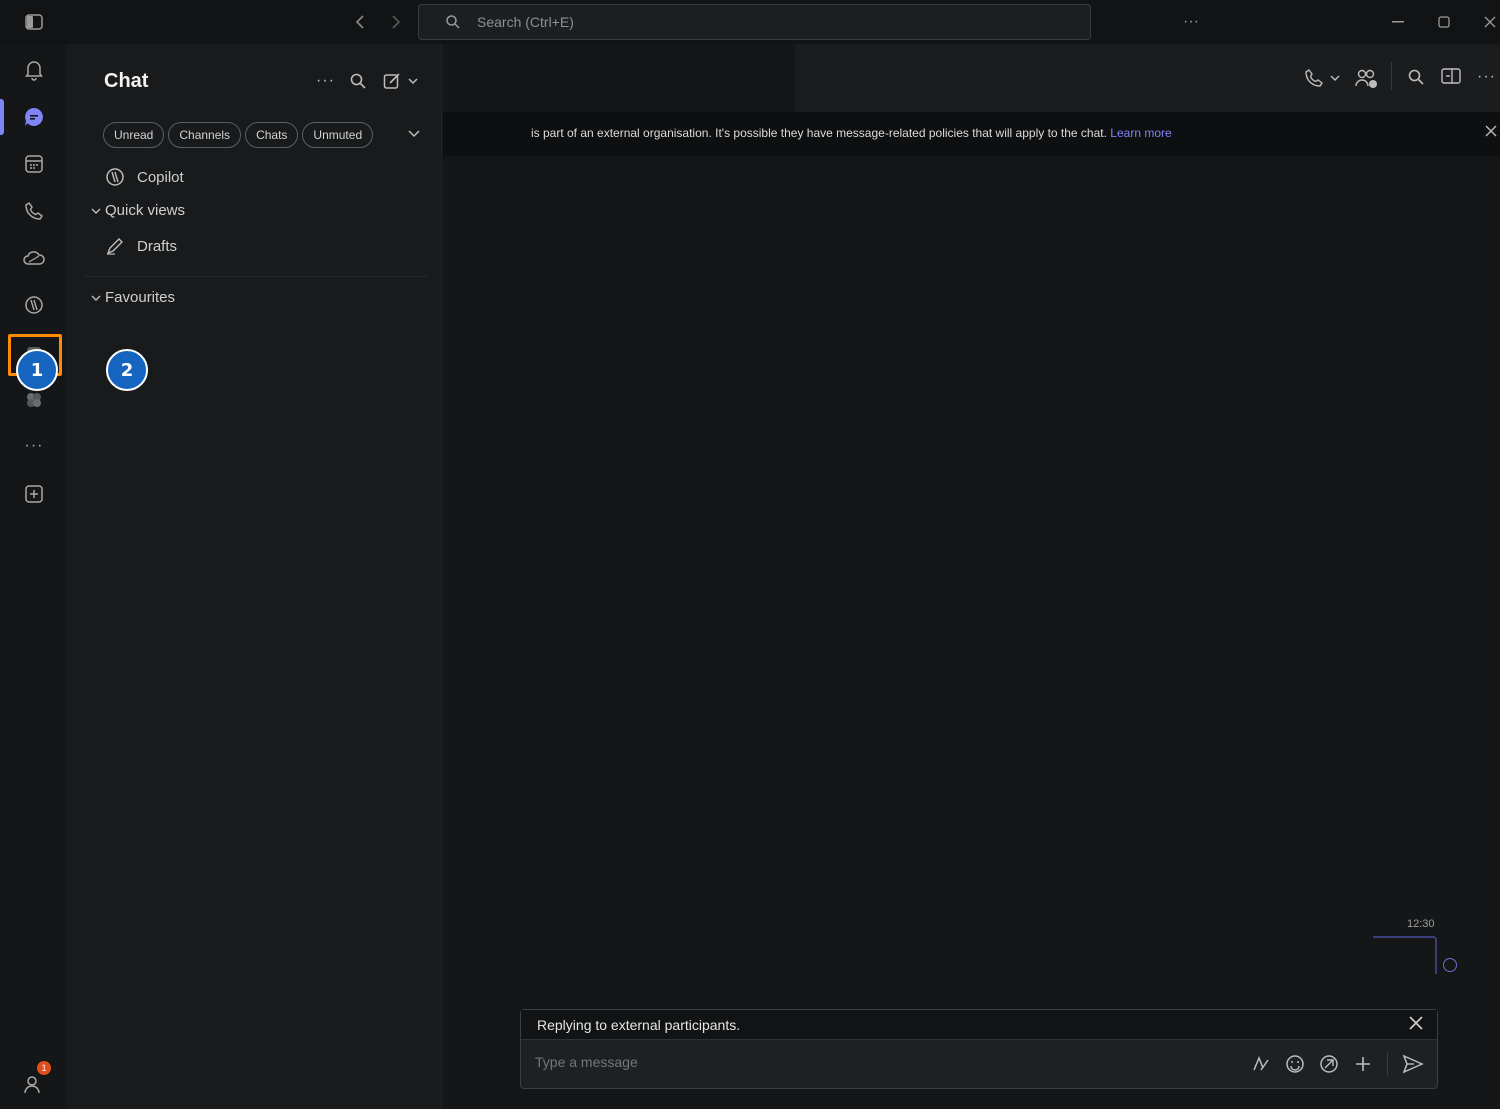 Image resolution: width=1500 pixels, height=1109 pixels. I want to click on drafts-pen-icon, so click(114, 246).